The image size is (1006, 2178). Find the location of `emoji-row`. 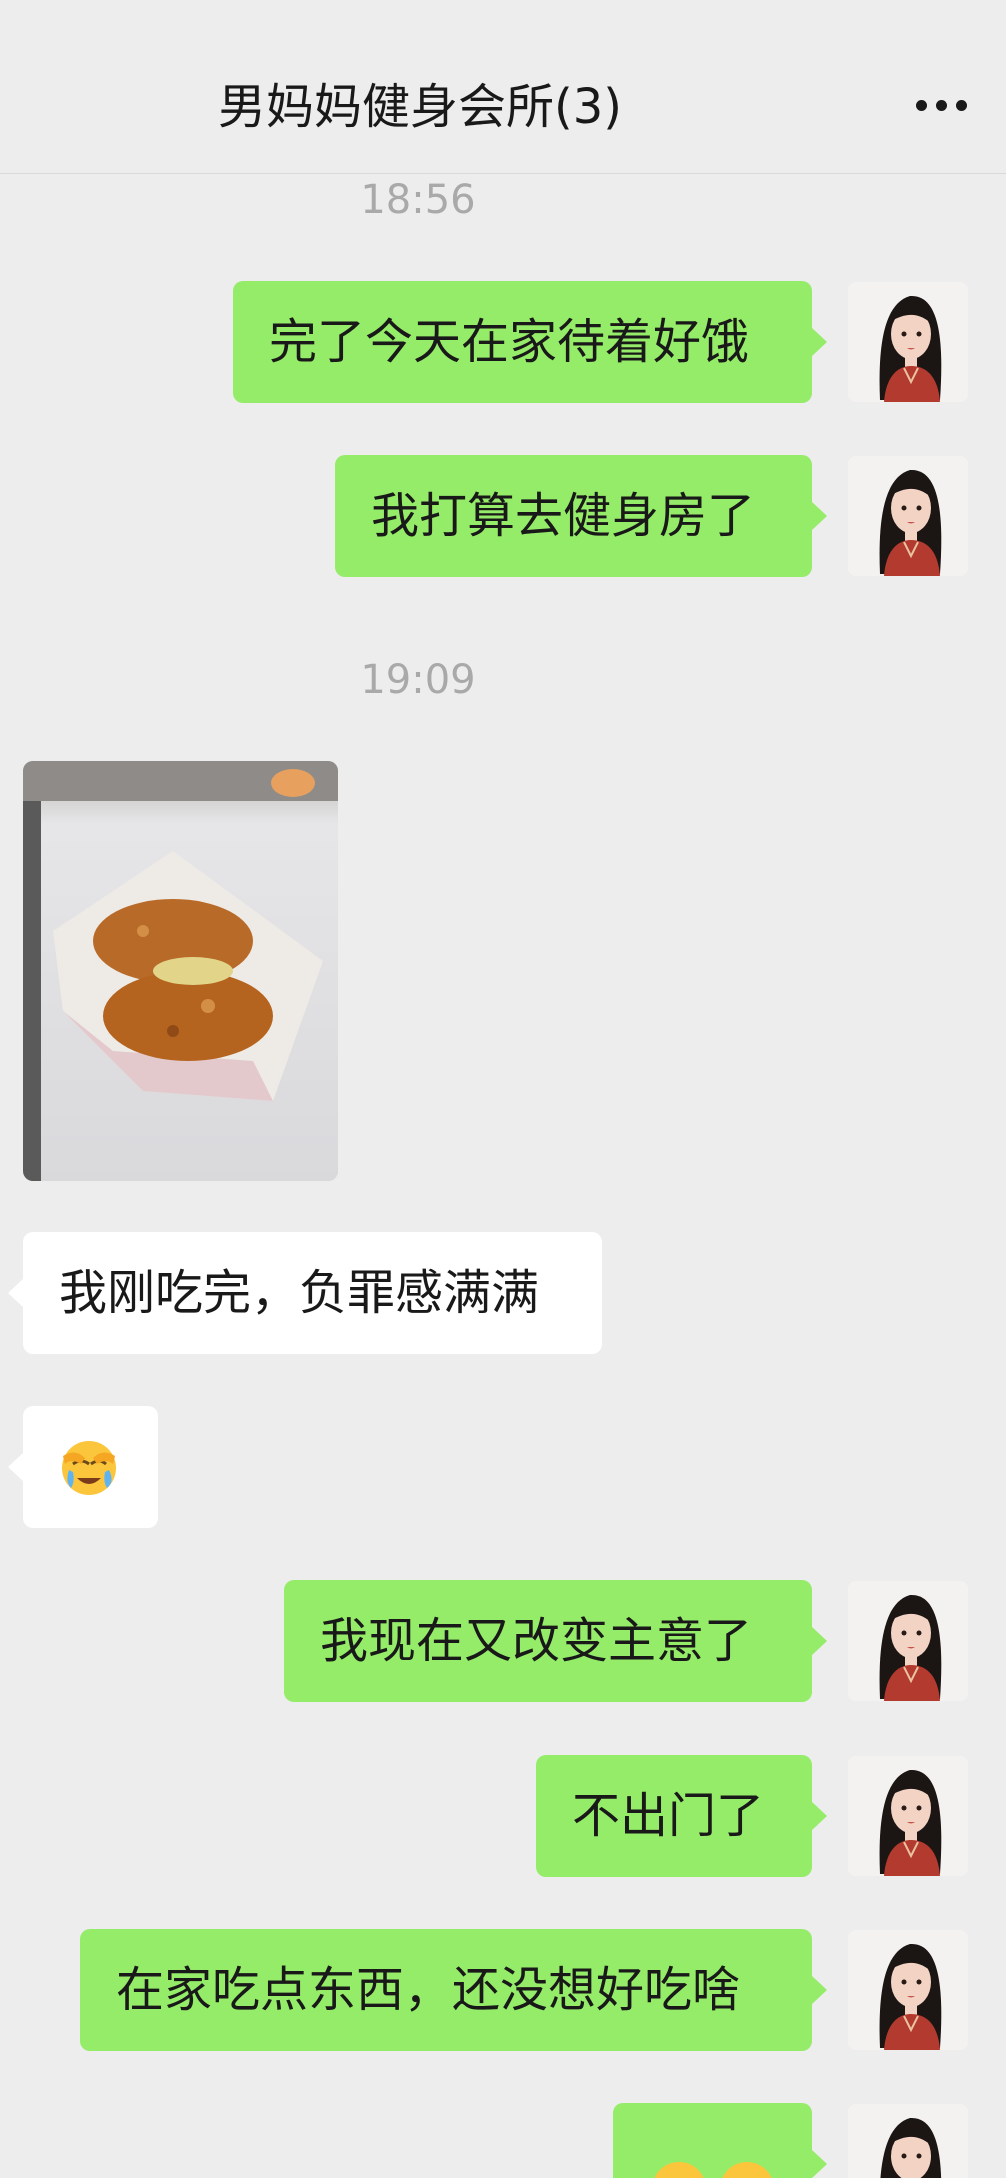

emoji-row is located at coordinates (713, 2168).